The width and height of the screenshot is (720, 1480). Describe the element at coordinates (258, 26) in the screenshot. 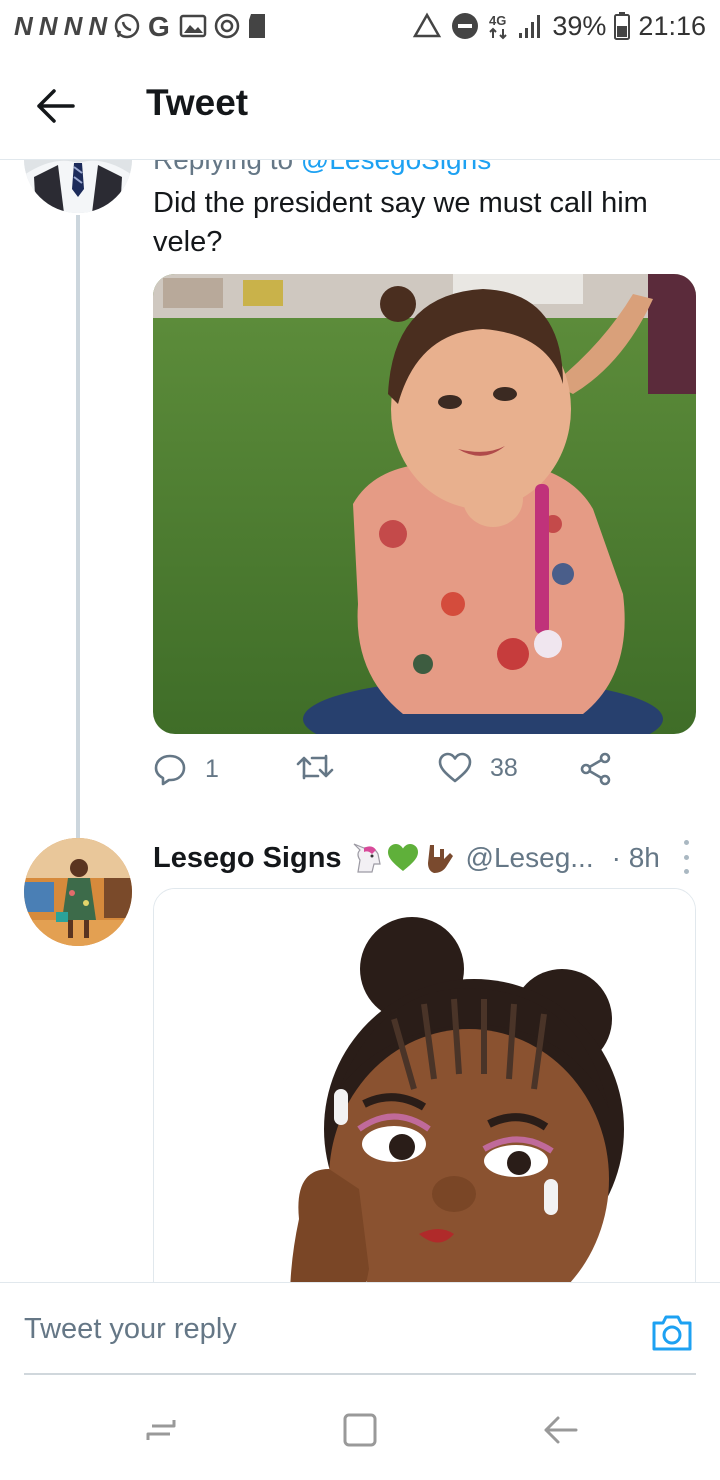

I see `sd-card-icon` at that location.